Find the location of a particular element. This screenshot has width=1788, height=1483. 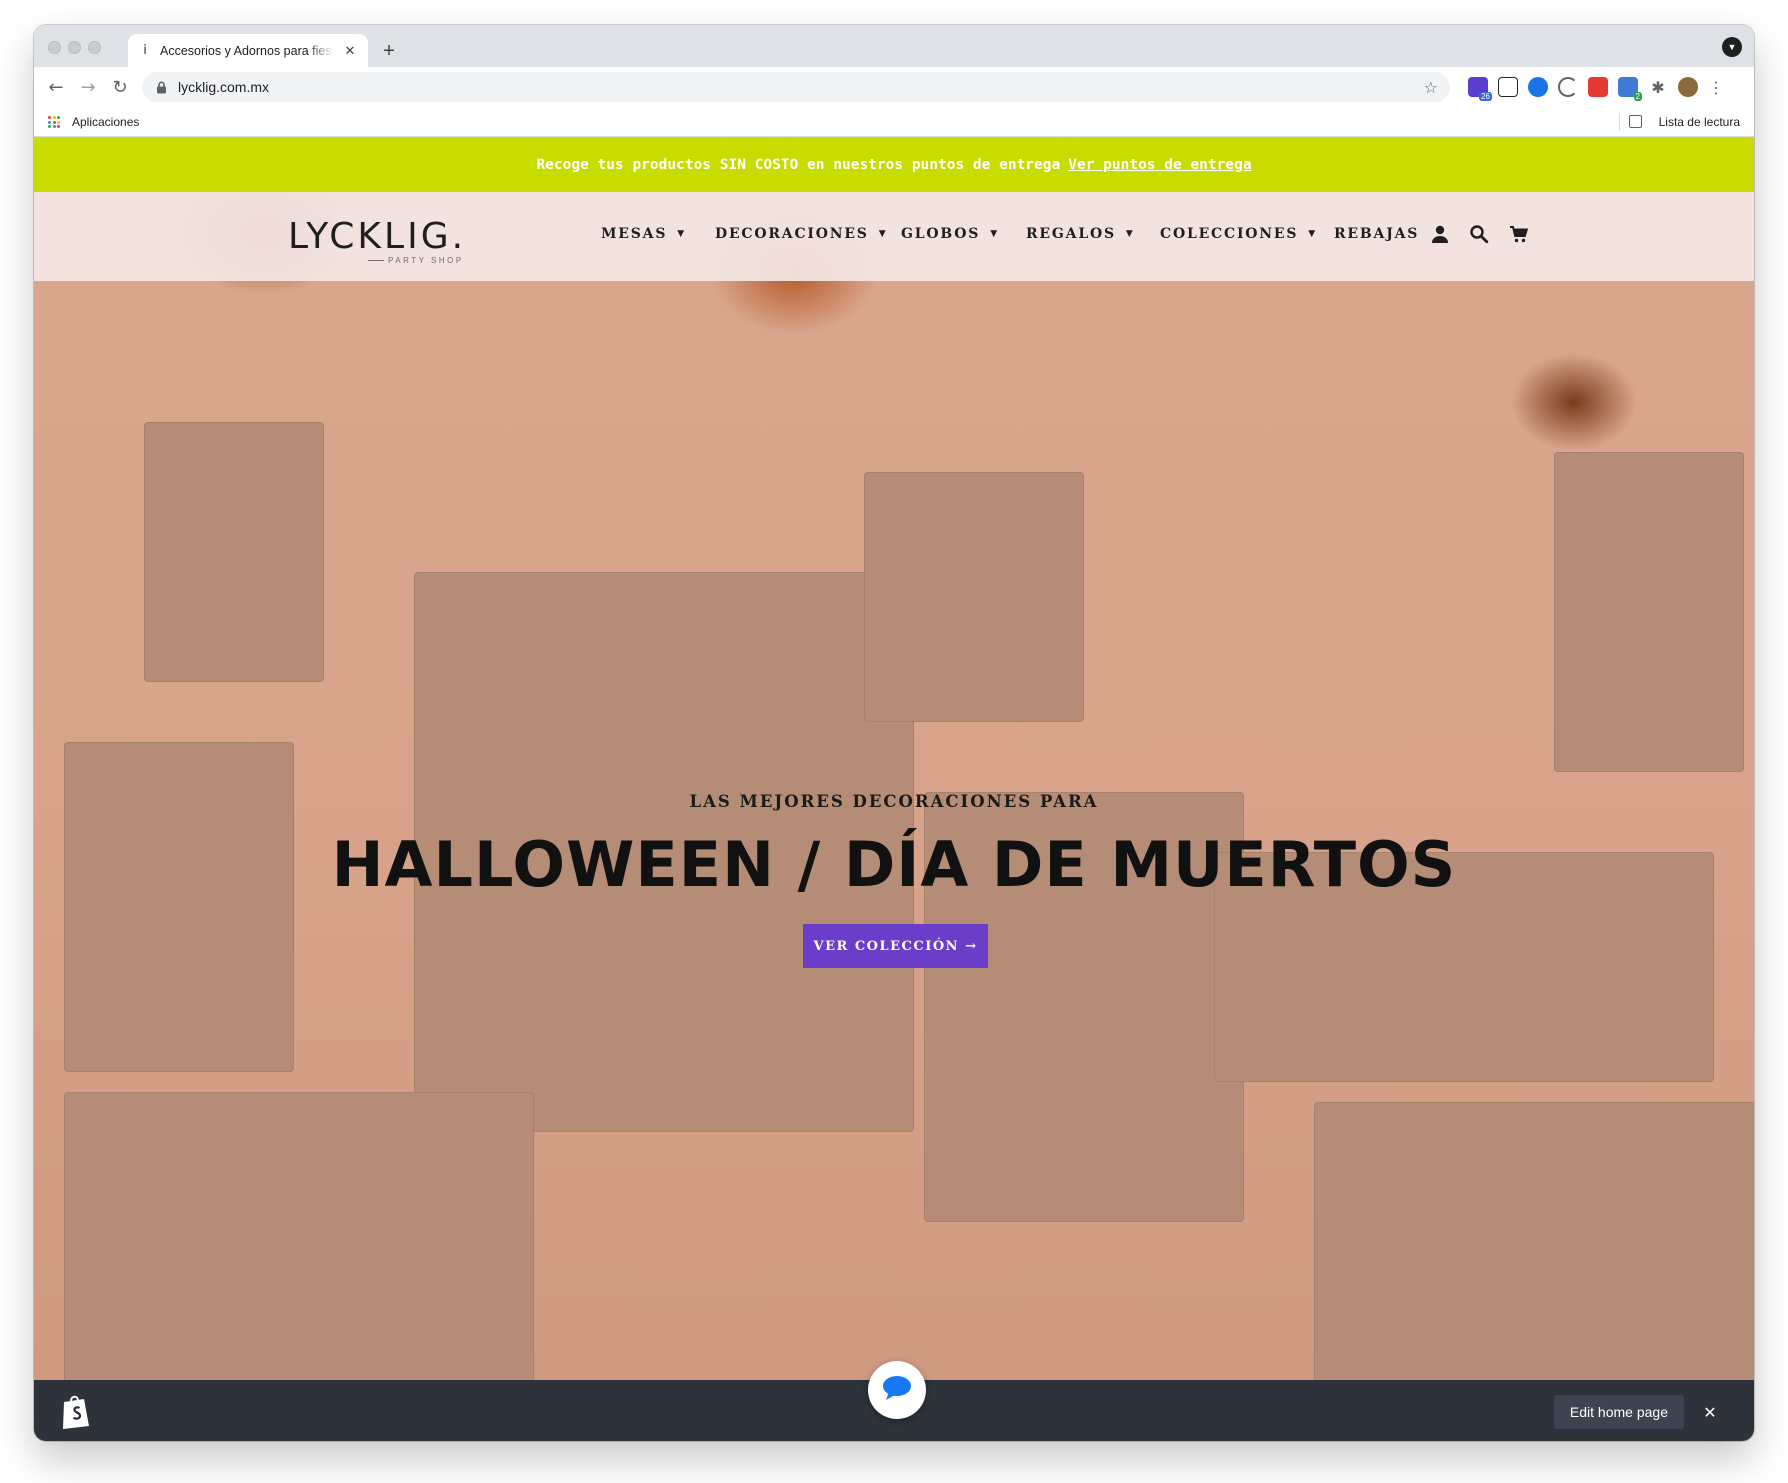

nav-item-label: REBAJAS is located at coordinates (1377, 234).